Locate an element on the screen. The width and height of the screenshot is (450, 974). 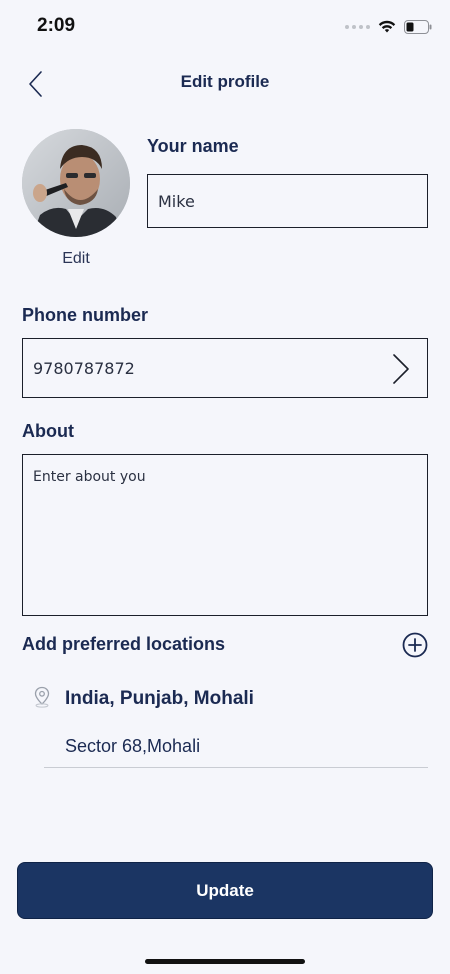
status-time: 2:09 is located at coordinates (56, 25).